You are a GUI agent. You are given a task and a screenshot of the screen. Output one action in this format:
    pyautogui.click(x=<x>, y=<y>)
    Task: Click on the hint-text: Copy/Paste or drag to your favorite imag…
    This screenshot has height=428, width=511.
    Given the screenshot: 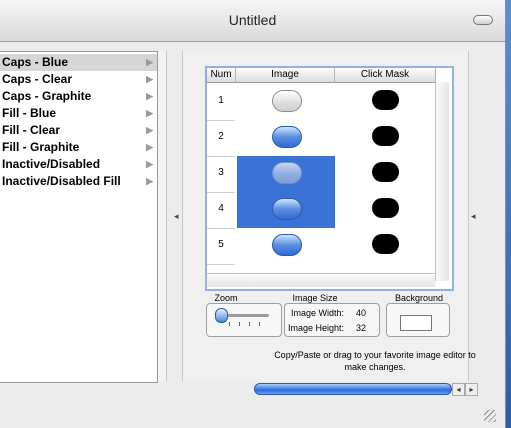 What is the action you would take?
    pyautogui.click(x=375, y=361)
    